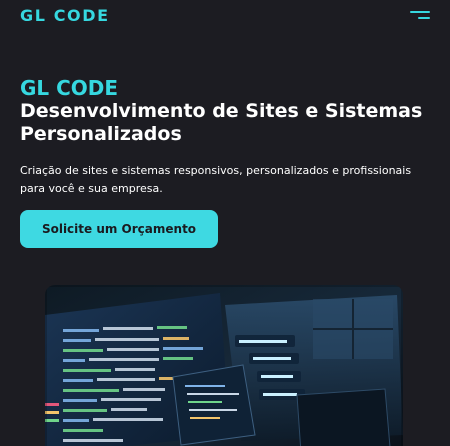  Describe the element at coordinates (65, 16) in the screenshot. I see `site-logo: GL CODE` at that location.